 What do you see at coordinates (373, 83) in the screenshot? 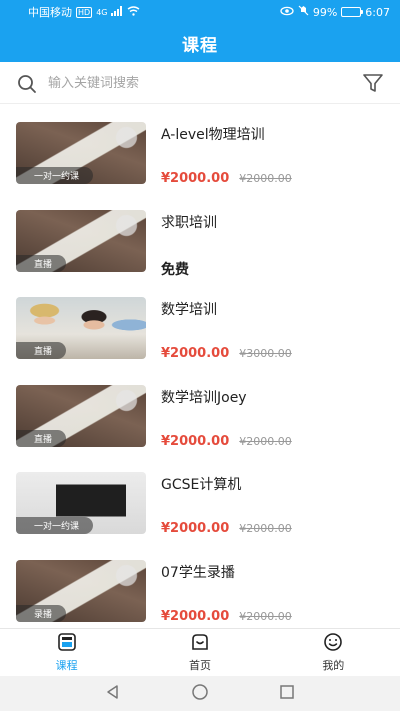
I see `filter-icon` at bounding box center [373, 83].